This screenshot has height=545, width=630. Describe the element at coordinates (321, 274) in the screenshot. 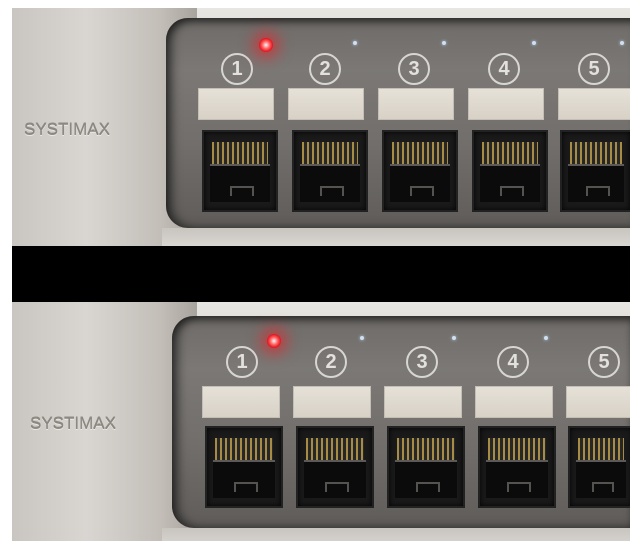

I see `separator-band` at that location.